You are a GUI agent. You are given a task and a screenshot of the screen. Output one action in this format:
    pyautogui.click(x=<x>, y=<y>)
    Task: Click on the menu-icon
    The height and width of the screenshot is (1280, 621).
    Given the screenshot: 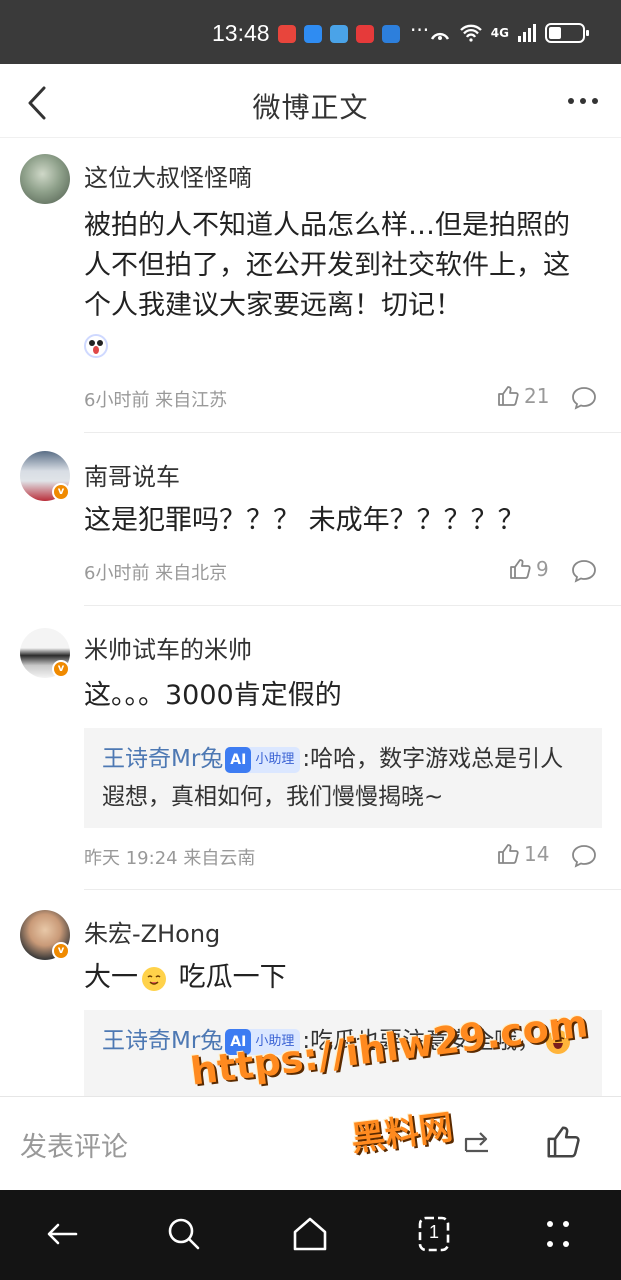 What is the action you would take?
    pyautogui.click(x=558, y=1234)
    